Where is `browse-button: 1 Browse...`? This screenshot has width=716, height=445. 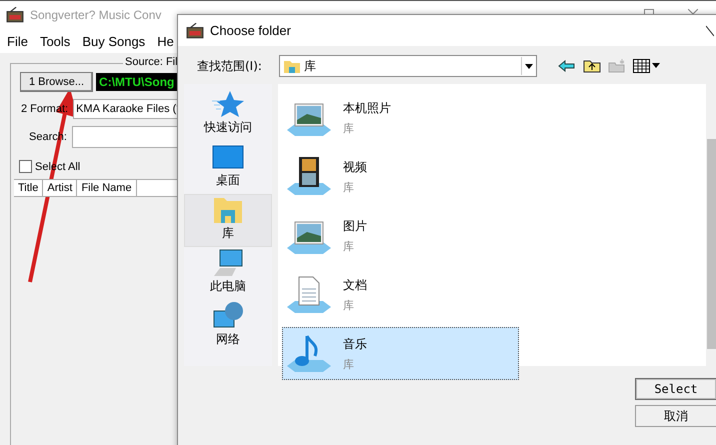
browse-button: 1 Browse... is located at coordinates (57, 82).